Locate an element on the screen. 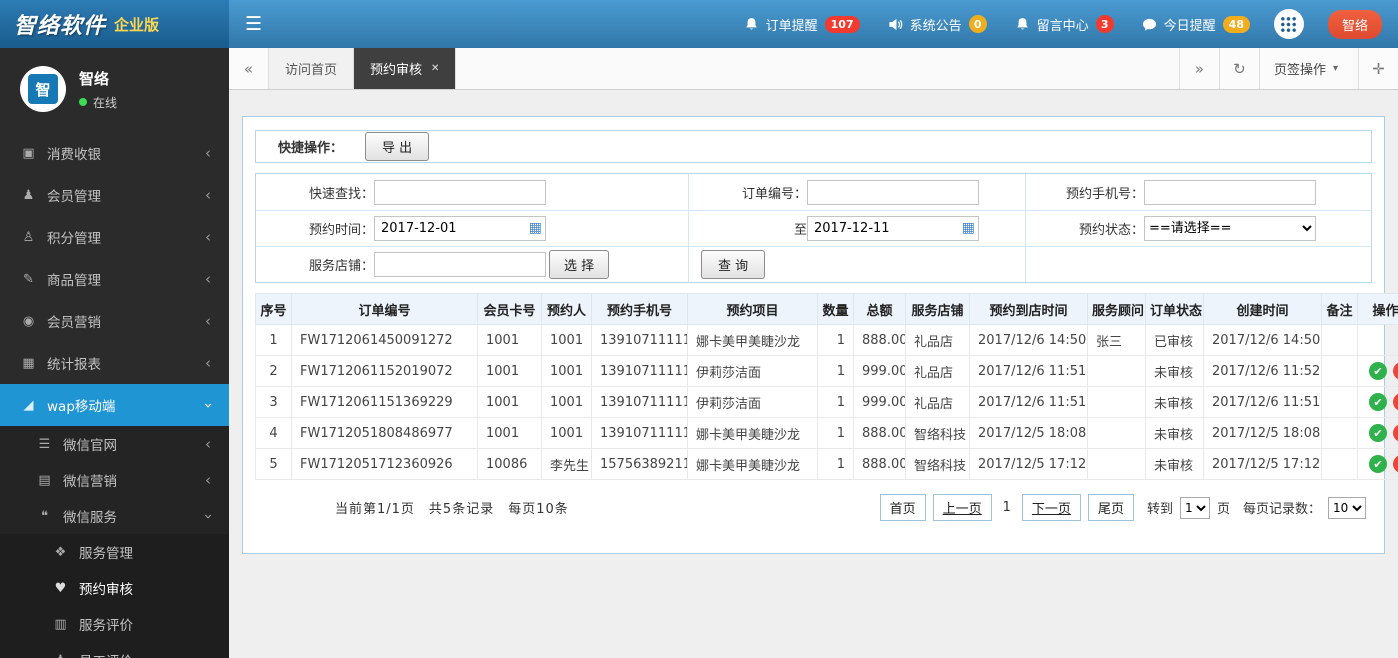 The width and height of the screenshot is (1398, 658). quick-ops-label: 快捷操作： is located at coordinates (311, 148).